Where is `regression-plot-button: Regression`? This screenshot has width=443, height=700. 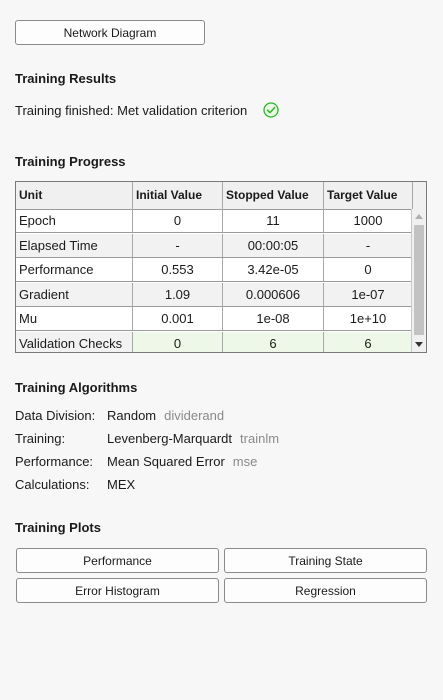 regression-plot-button: Regression is located at coordinates (325, 590).